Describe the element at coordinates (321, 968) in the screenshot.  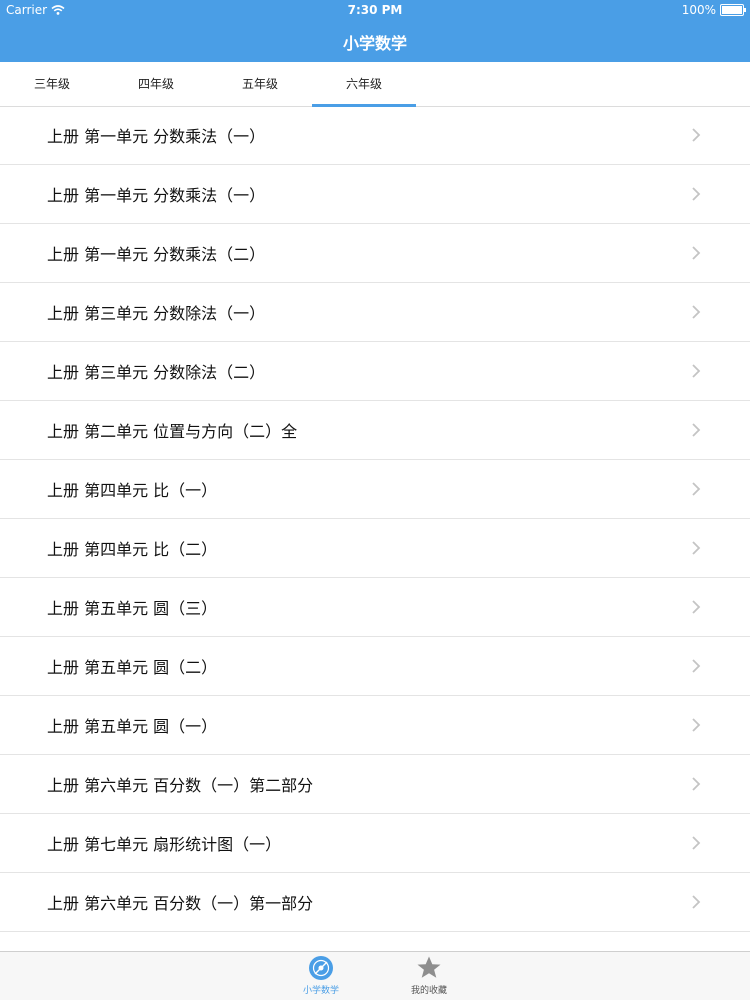
I see `disc-icon` at that location.